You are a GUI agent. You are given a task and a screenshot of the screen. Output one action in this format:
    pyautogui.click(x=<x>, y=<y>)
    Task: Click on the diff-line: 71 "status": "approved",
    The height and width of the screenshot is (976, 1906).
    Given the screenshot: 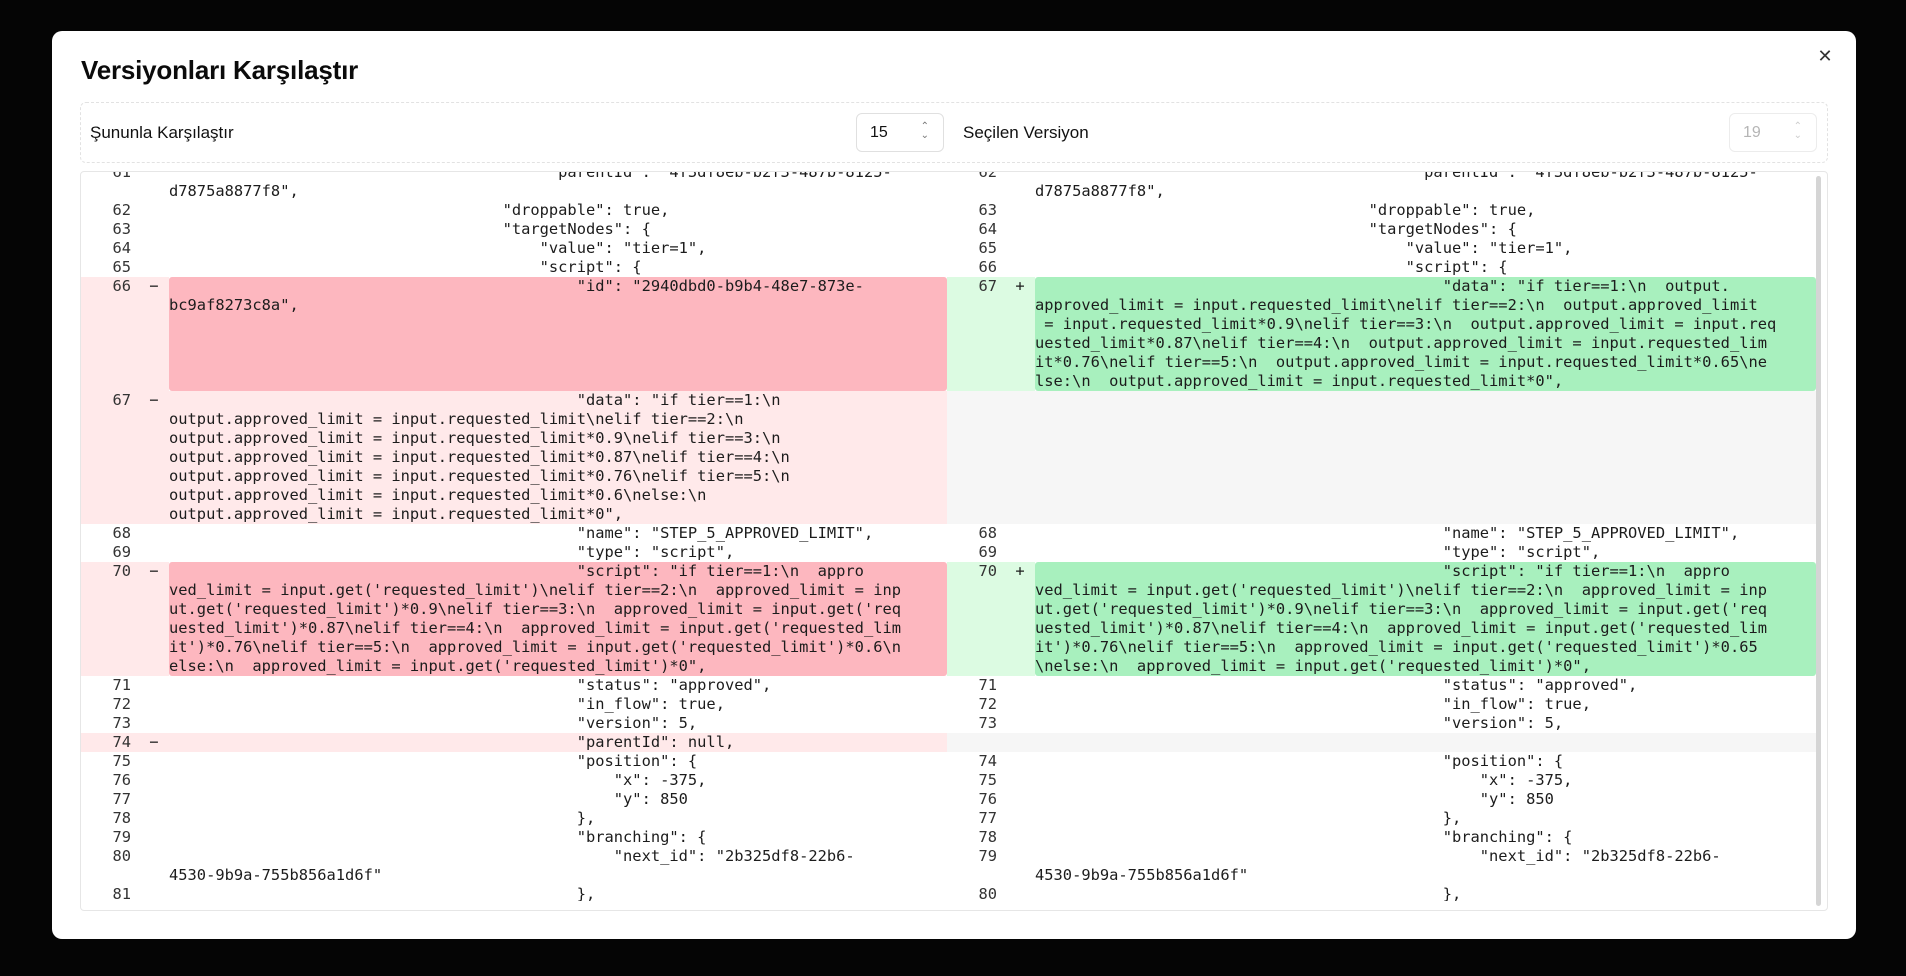 What is the action you would take?
    pyautogui.click(x=514, y=685)
    